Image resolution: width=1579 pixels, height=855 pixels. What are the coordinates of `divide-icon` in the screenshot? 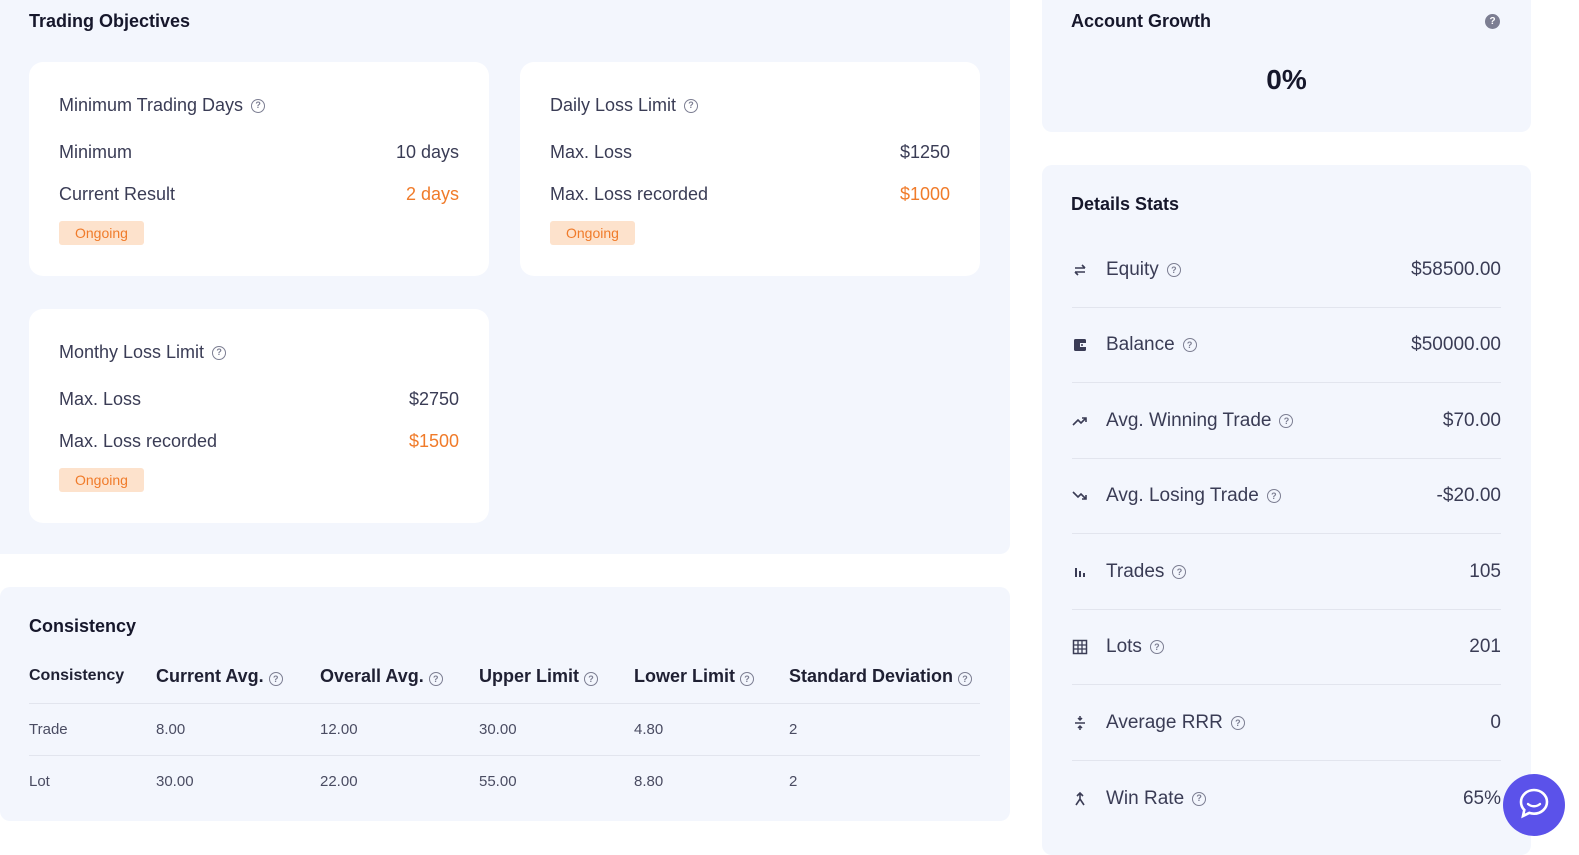 It's located at (1089, 723).